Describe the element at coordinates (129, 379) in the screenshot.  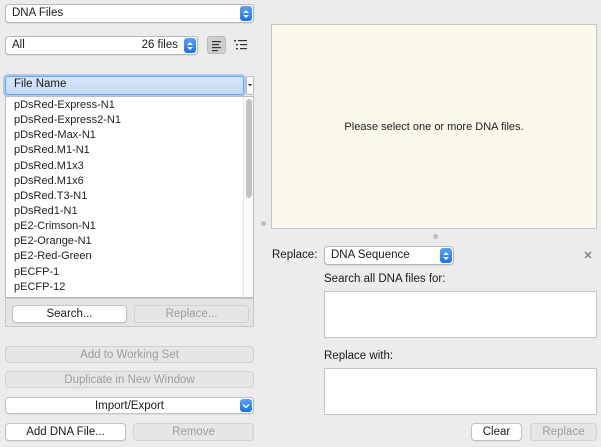
I see `duplicate-in-new-window-button: Duplicate in New Window` at that location.